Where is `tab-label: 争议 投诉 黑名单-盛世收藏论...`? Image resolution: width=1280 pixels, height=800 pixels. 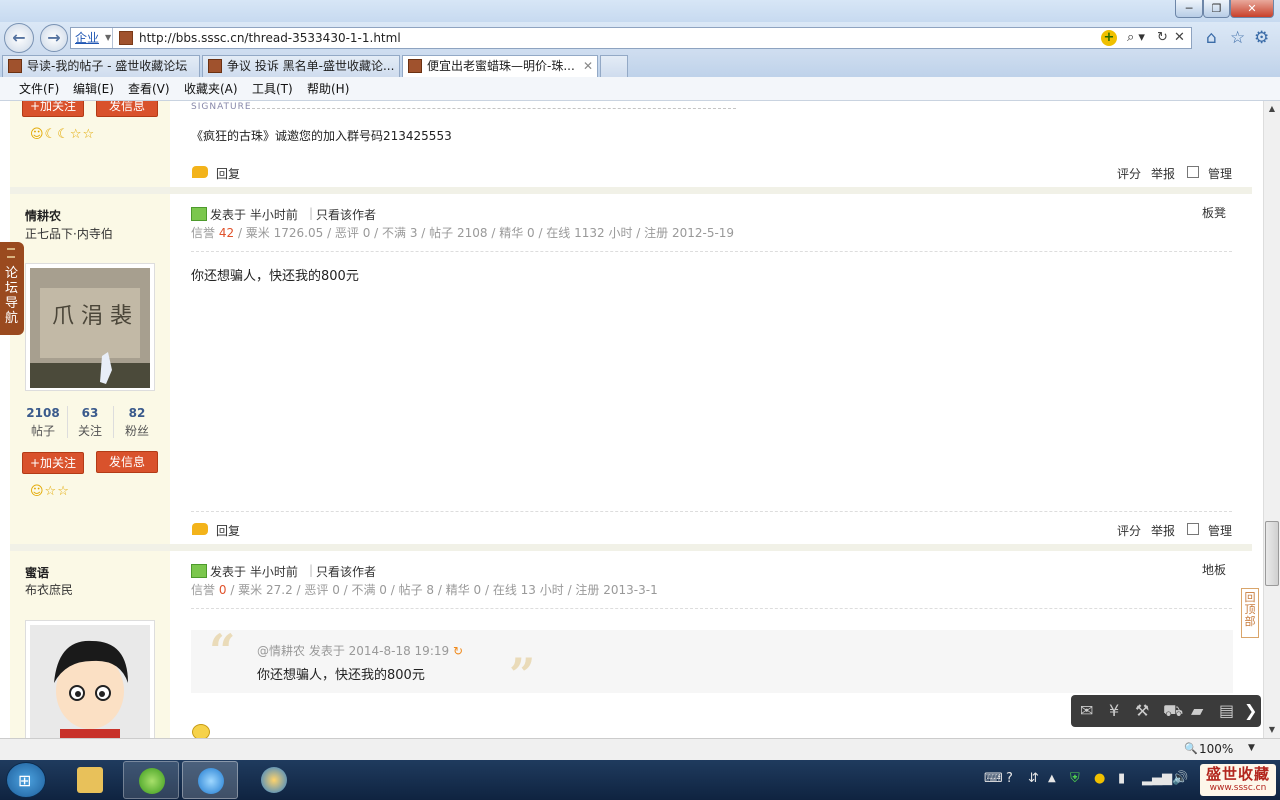 tab-label: 争议 投诉 黑名单-盛世收藏论... is located at coordinates (311, 66).